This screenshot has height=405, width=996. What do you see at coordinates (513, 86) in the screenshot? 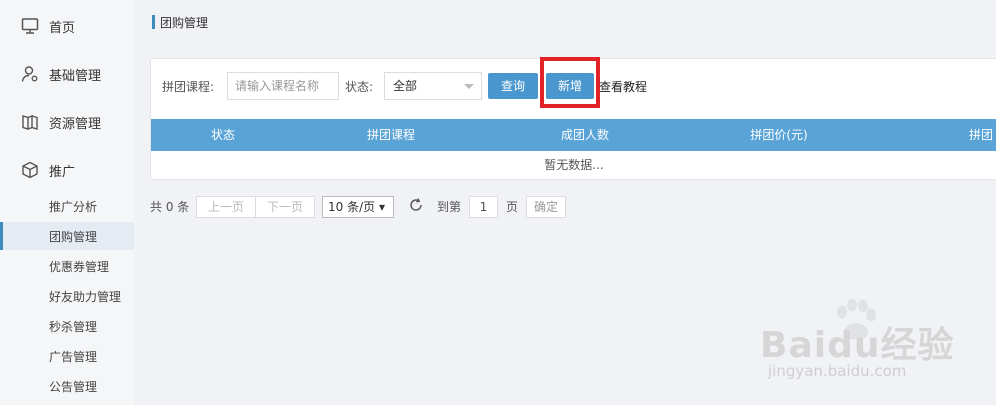
I see `query-button: 查询` at bounding box center [513, 86].